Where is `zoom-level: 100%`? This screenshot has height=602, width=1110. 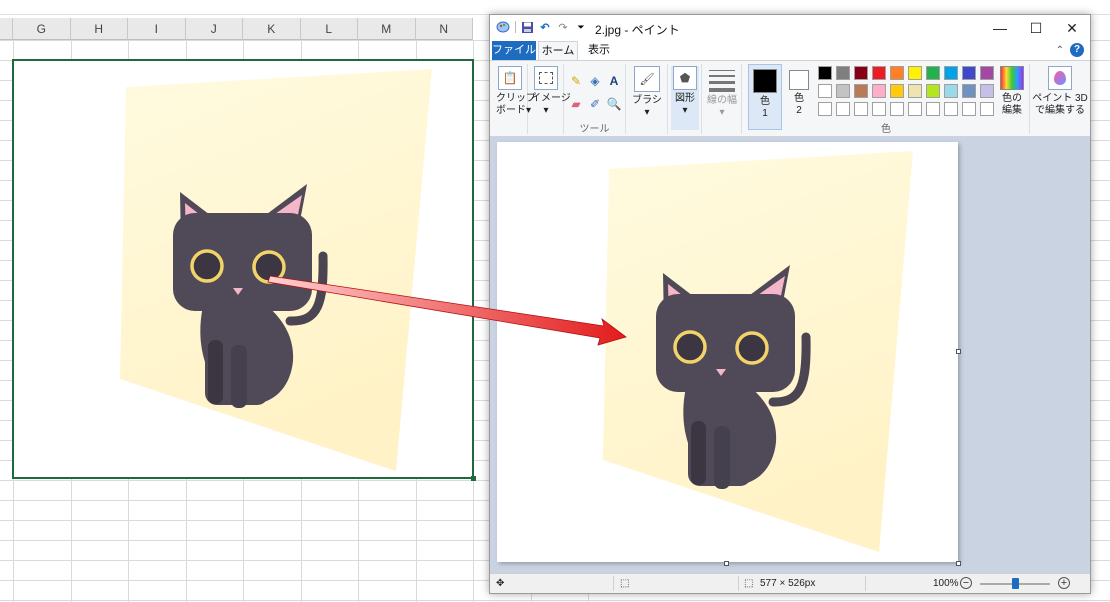
zoom-level: 100% is located at coordinates (946, 583).